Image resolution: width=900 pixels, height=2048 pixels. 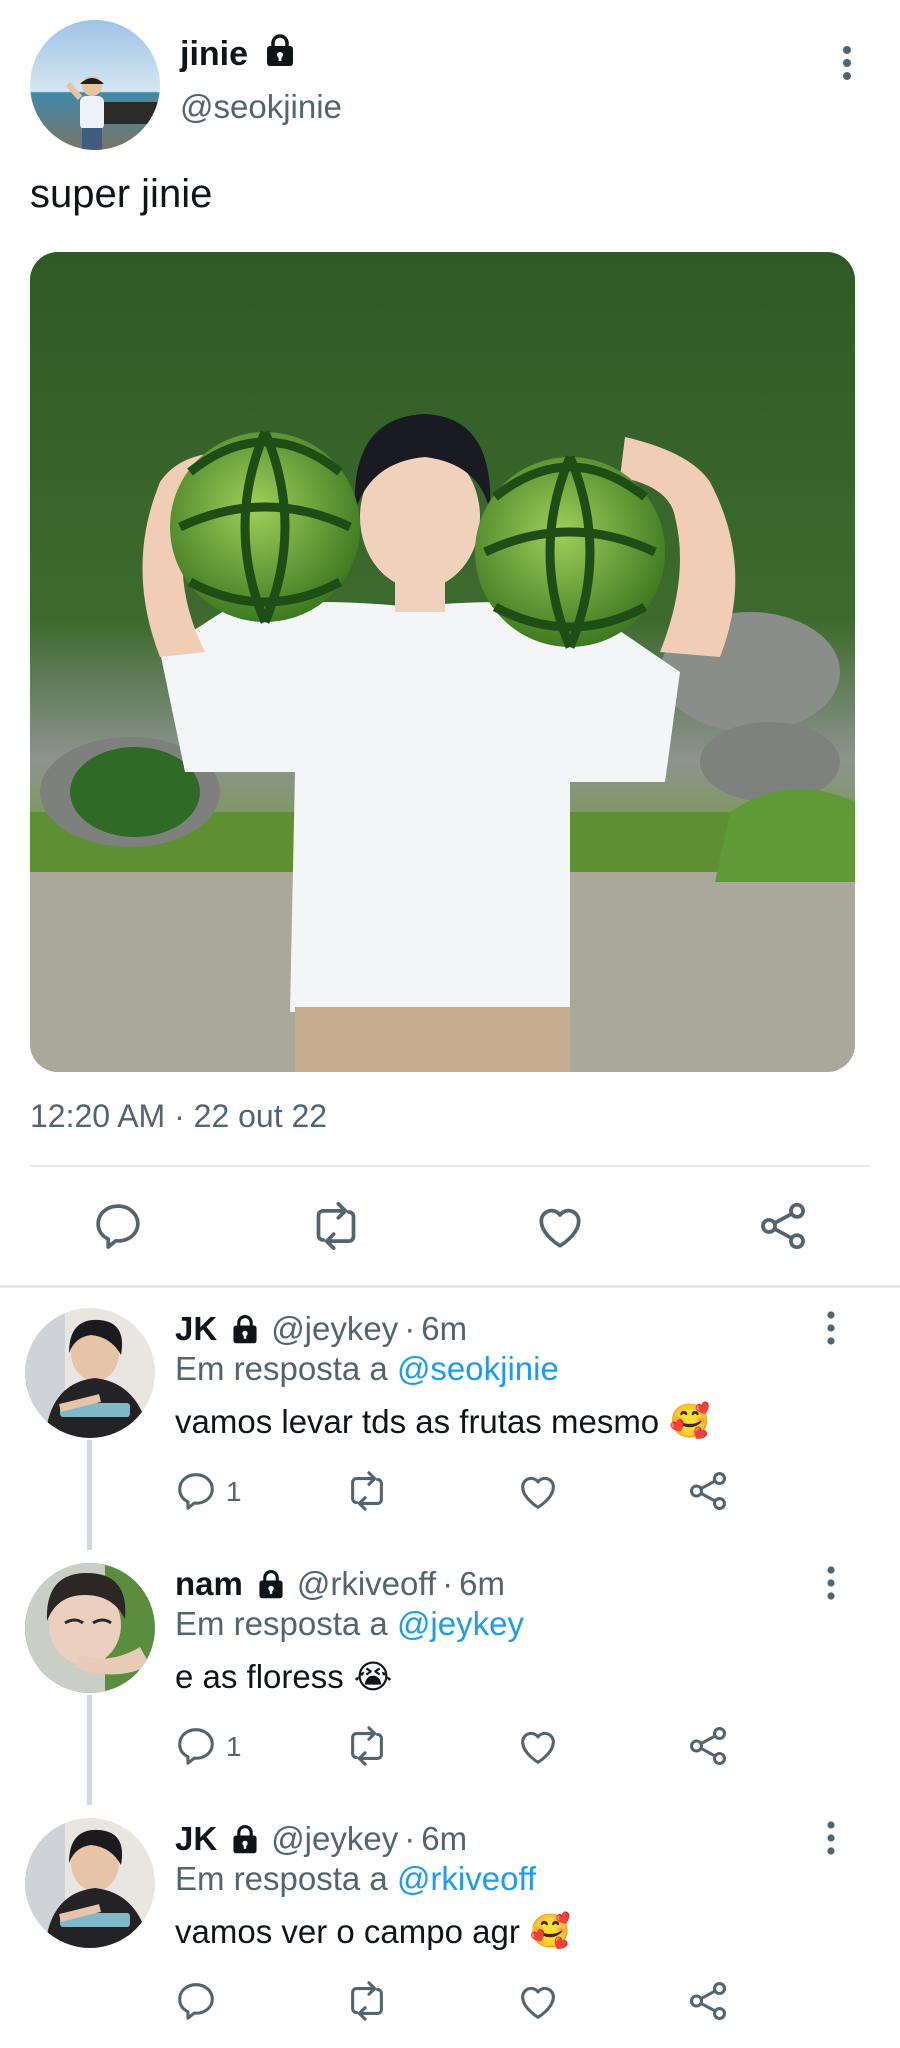 I want to click on replying-to: Em resposta a @seokjinie, so click(x=367, y=1369).